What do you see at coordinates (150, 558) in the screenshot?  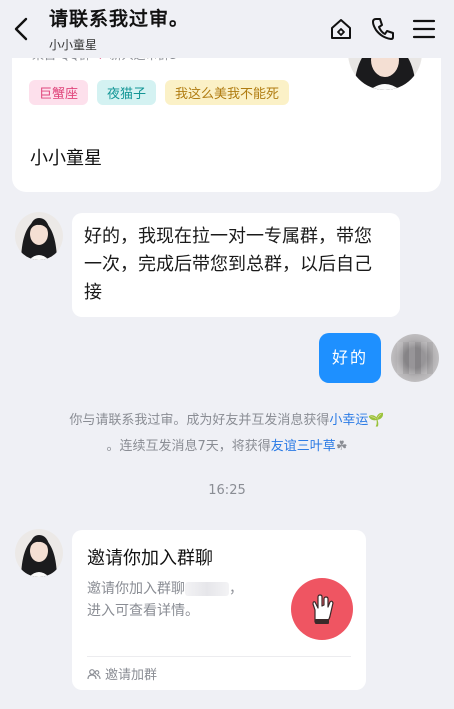 I see `invite-title: 邀请你加入群聊` at bounding box center [150, 558].